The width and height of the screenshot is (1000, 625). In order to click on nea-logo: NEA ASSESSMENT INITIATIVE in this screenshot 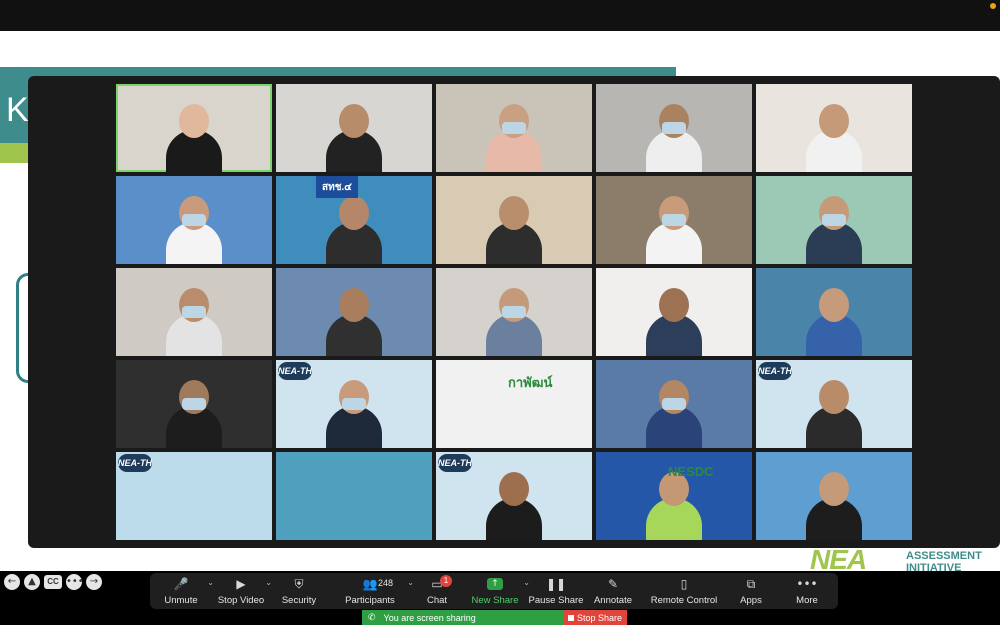, I will do `click(905, 559)`.